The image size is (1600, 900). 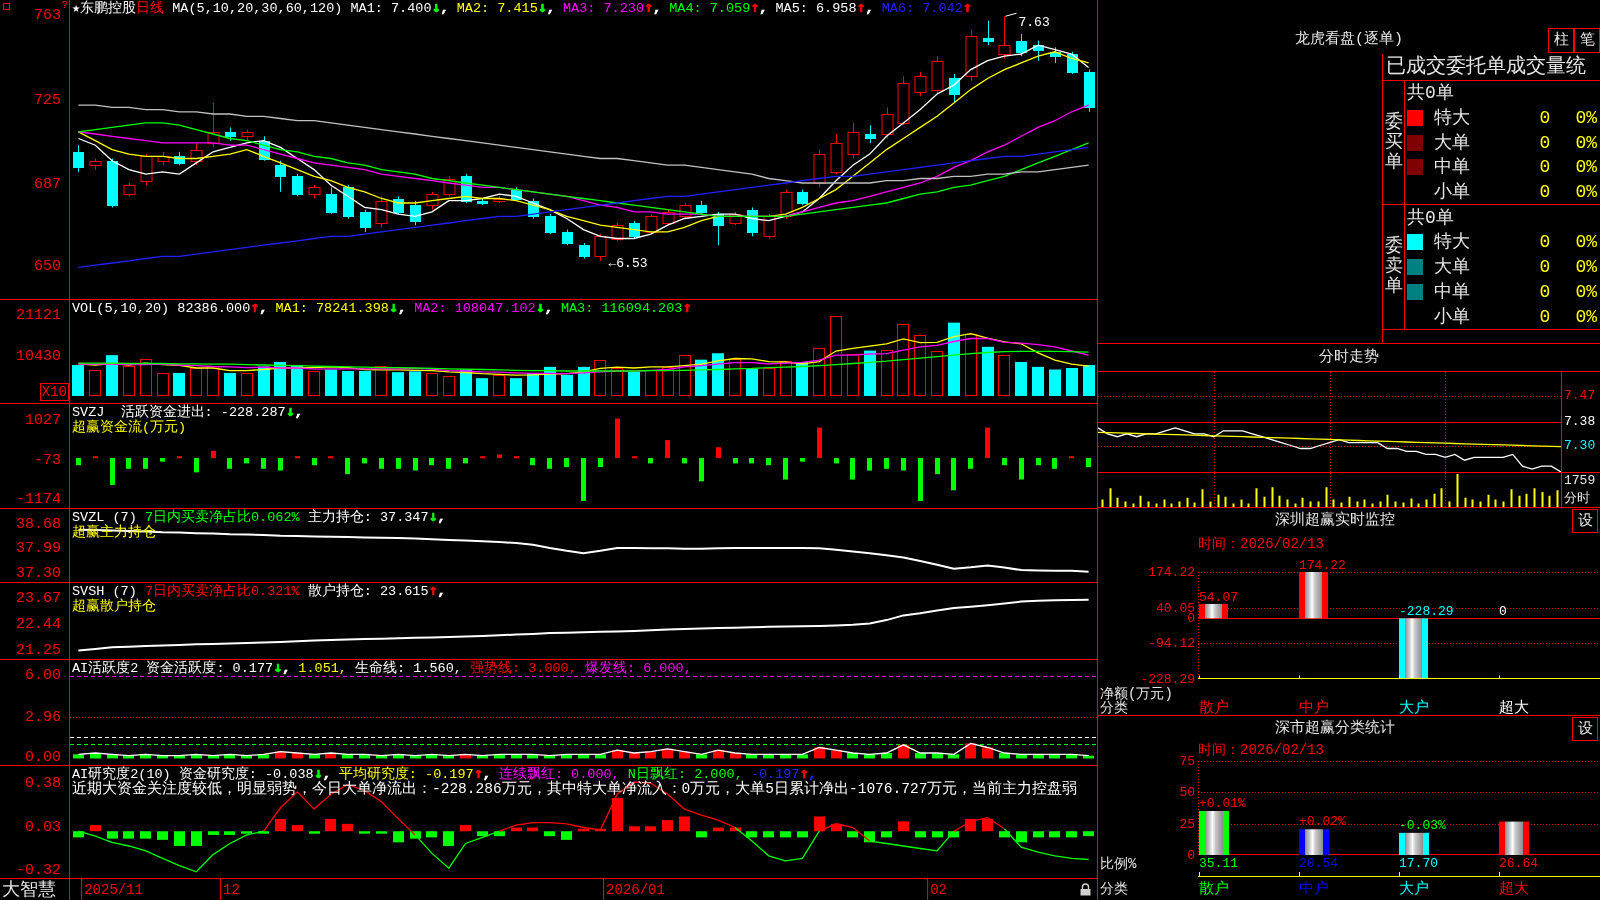 I want to click on axis-tick-label: 7.47, so click(x=1580, y=395).